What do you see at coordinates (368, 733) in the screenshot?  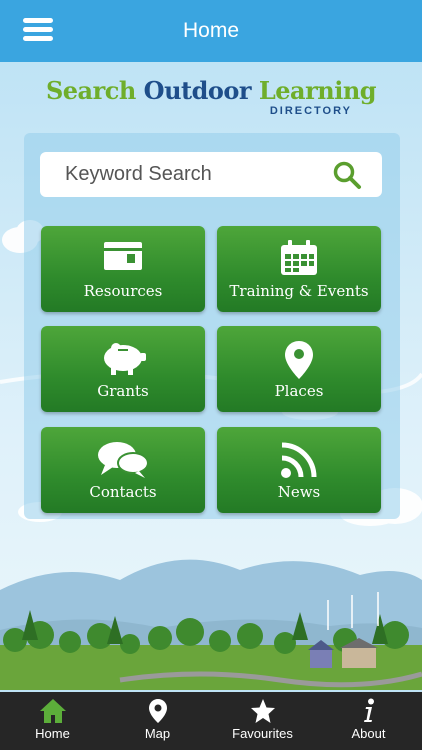 I see `tab-label: About` at bounding box center [368, 733].